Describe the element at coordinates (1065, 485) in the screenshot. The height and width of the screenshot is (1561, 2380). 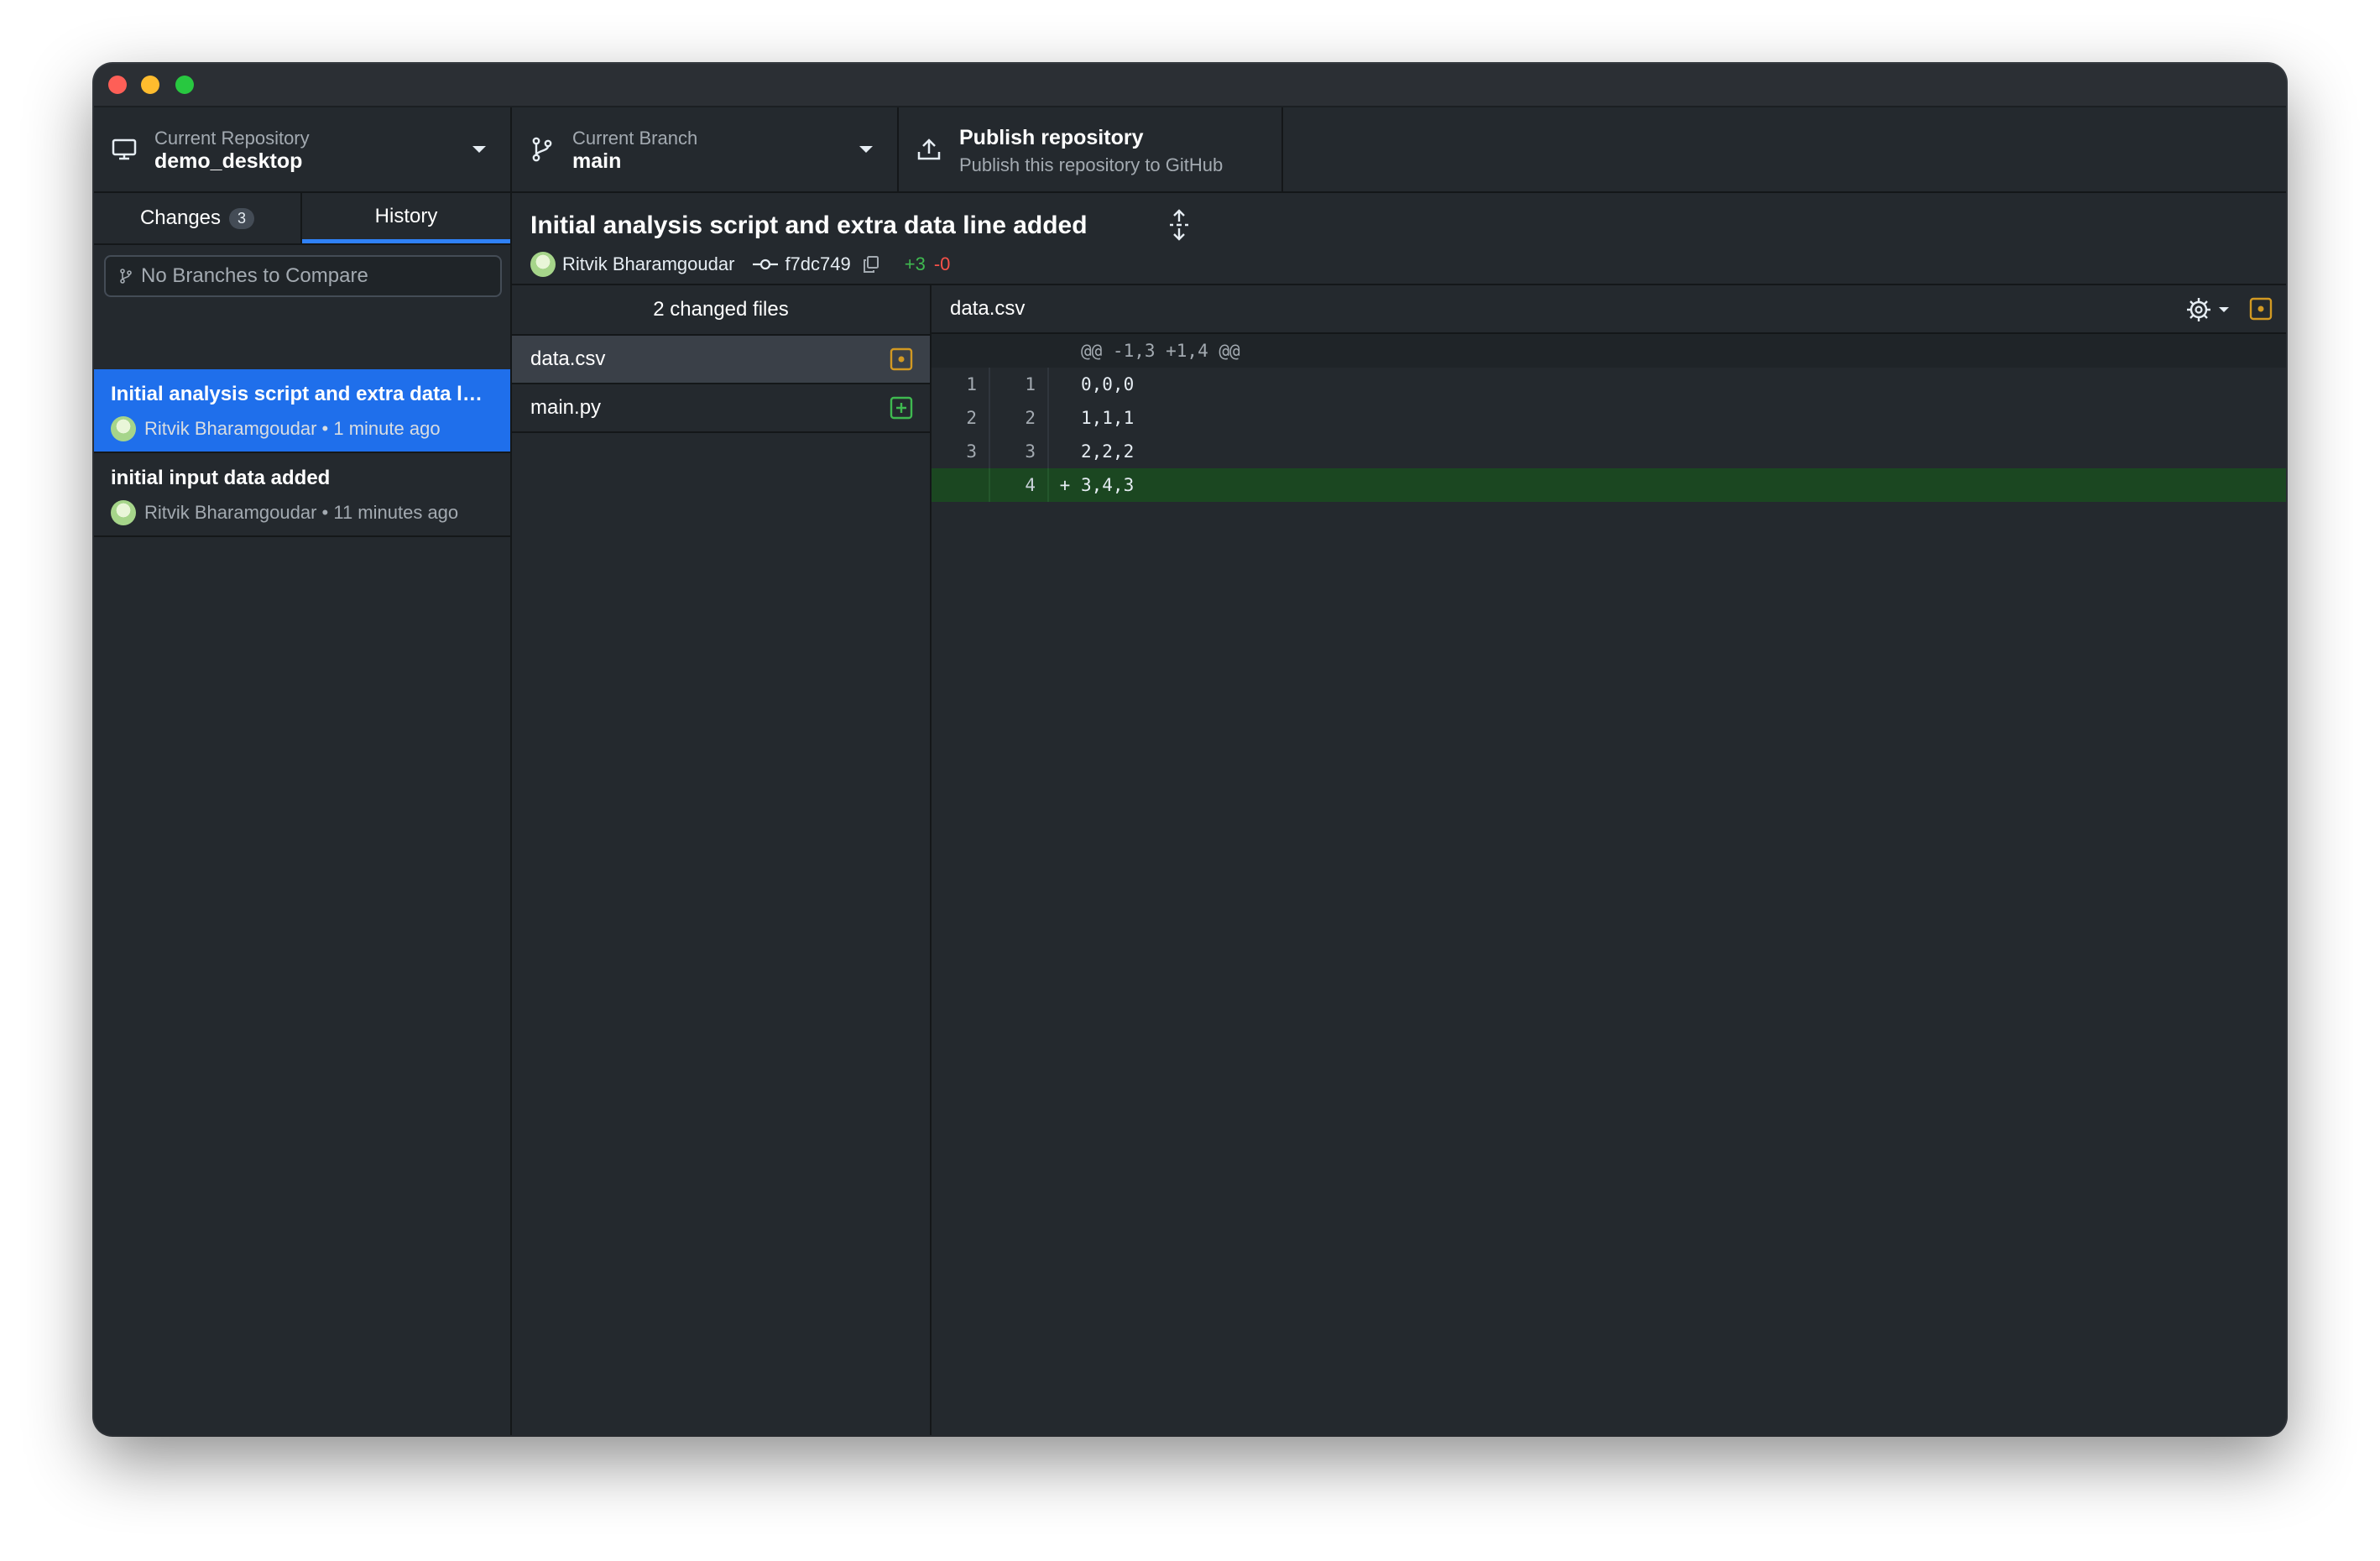
I see `diff-marker: +` at that location.